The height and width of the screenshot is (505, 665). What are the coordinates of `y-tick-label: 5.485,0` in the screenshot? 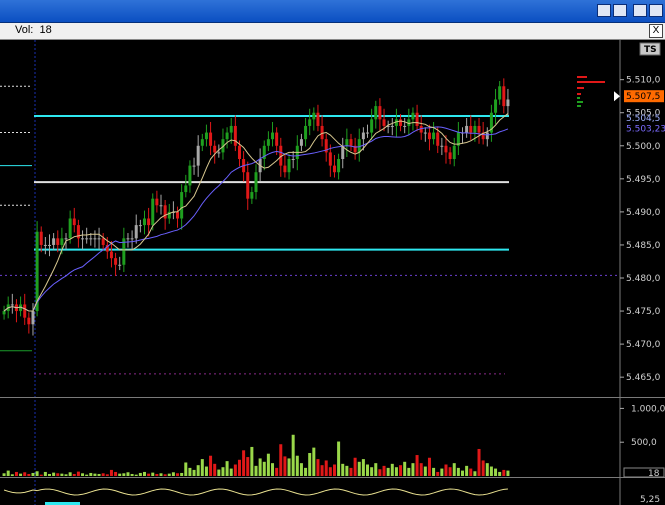 It's located at (643, 246).